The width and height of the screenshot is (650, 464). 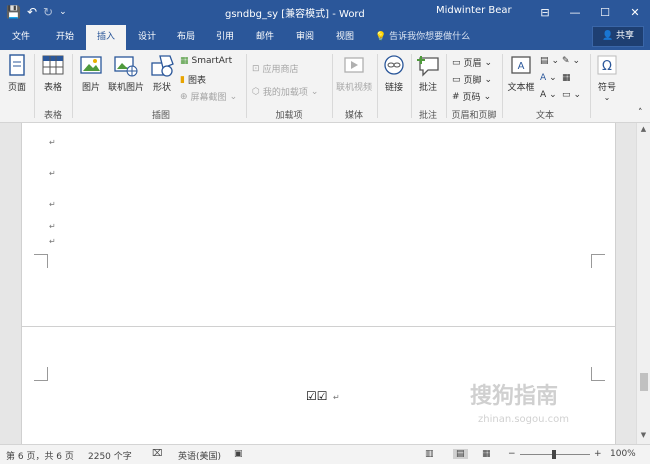 I want to click on date-time-button: ▦, so click(x=566, y=78).